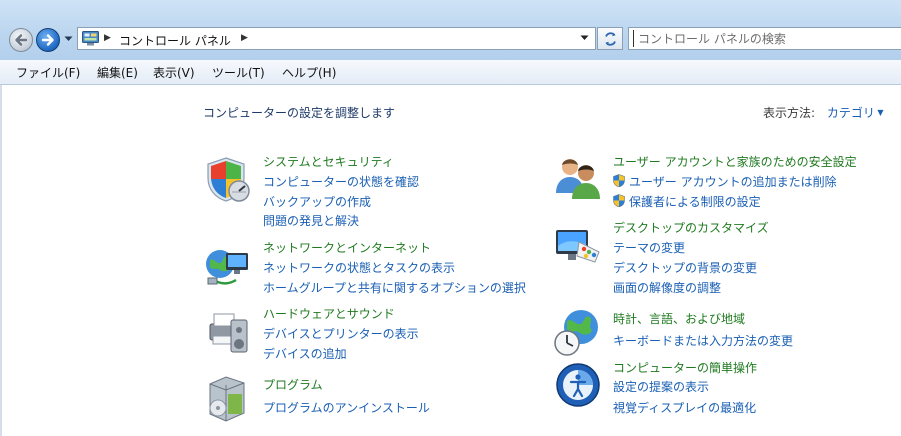 The width and height of the screenshot is (901, 436). Describe the element at coordinates (359, 267) in the screenshot. I see `link-network-status-tasks: ネットワークの状態とタスクの表示` at that location.